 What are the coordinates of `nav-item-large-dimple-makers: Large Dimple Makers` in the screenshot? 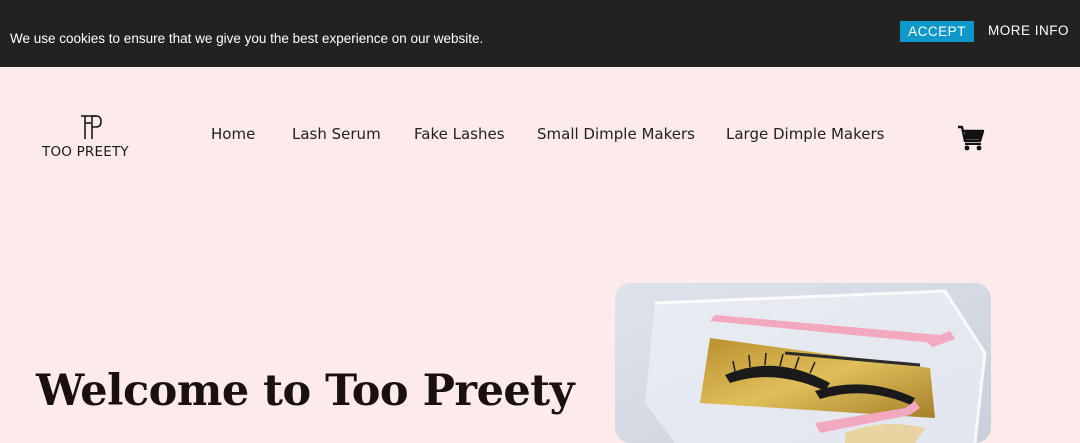 It's located at (805, 134).